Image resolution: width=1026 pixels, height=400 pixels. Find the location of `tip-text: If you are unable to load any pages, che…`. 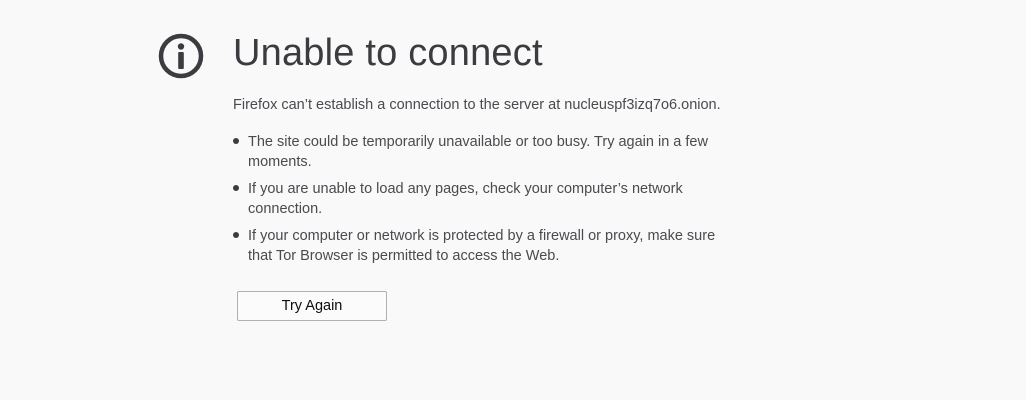

tip-text: If you are unable to load any pages, che… is located at coordinates (465, 199).